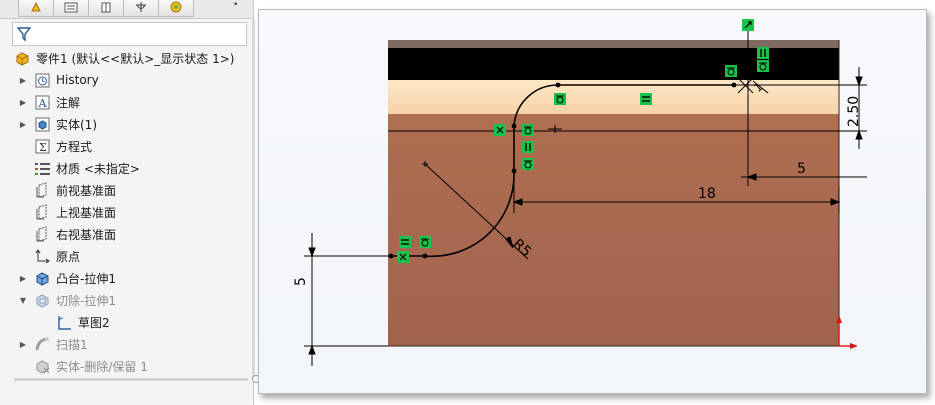 The height and width of the screenshot is (405, 935). What do you see at coordinates (86, 300) in the screenshot?
I see `tree-item-label: 切除-拉伸1` at bounding box center [86, 300].